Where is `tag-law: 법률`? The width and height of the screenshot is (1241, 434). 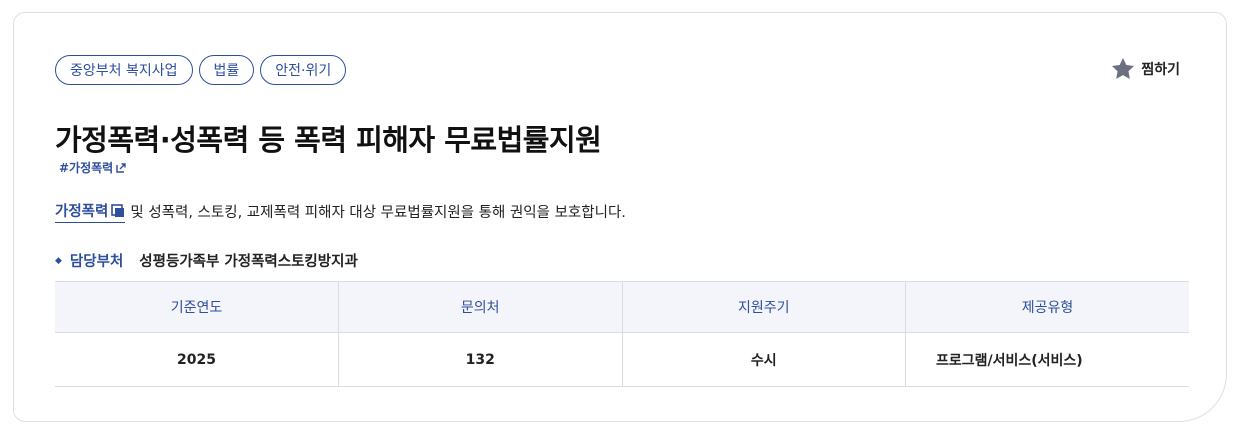
tag-law: 법률 is located at coordinates (226, 70).